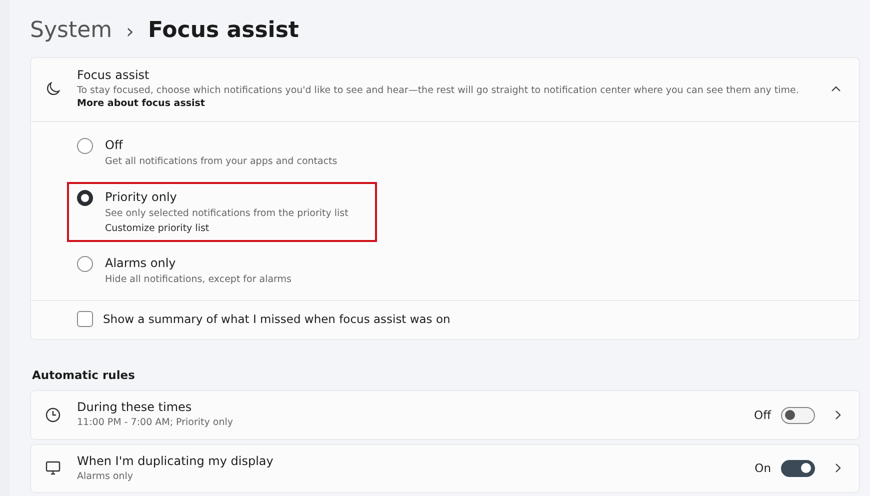  What do you see at coordinates (113, 75) in the screenshot?
I see `card-title: Focus assist` at bounding box center [113, 75].